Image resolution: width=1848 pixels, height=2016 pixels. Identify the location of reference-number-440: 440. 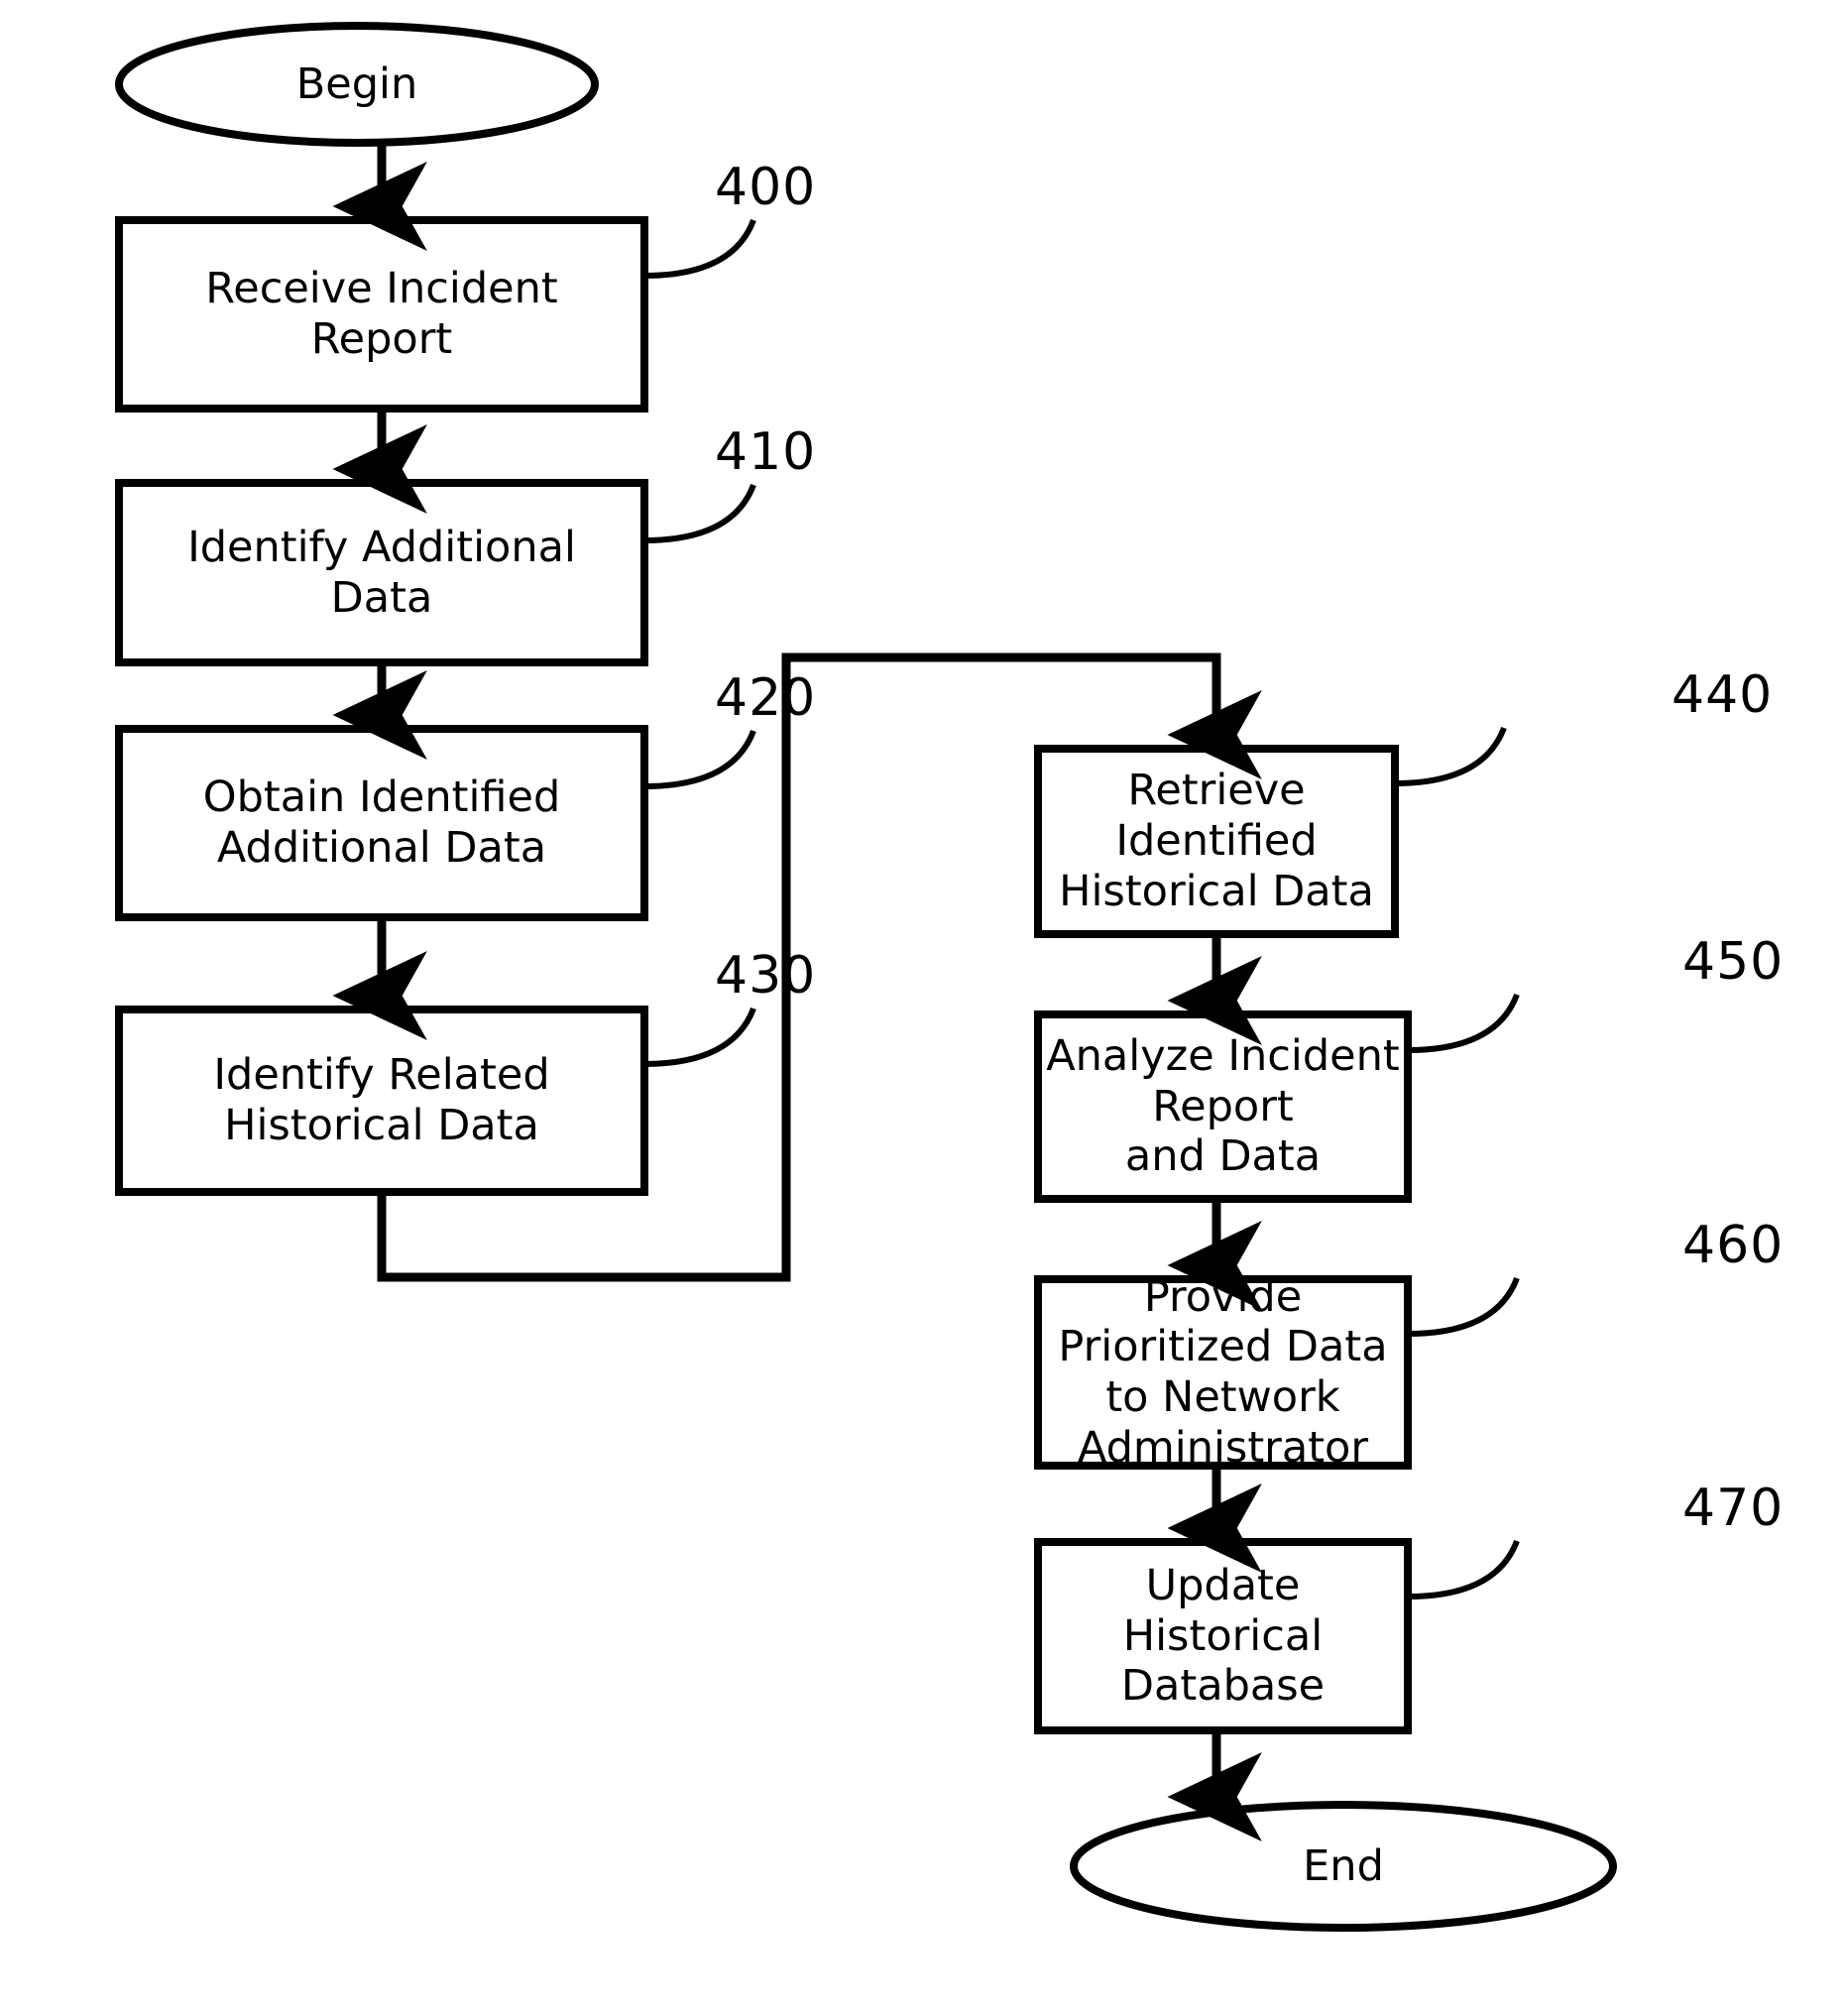
(1723, 695).